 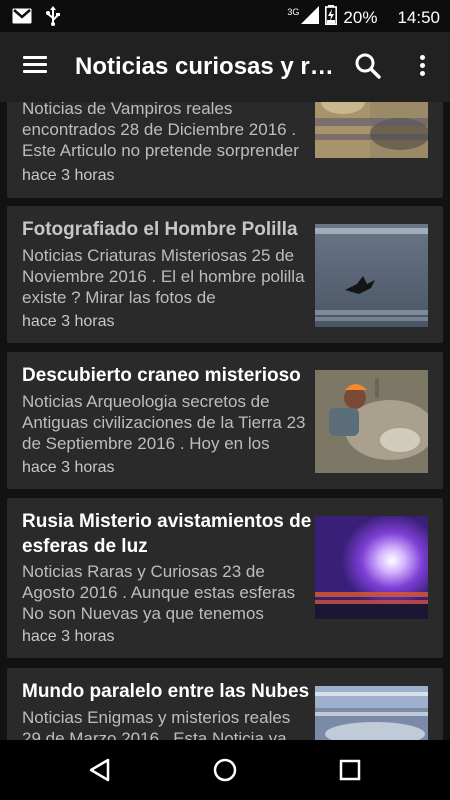 I want to click on home-circle-icon, so click(x=225, y=770).